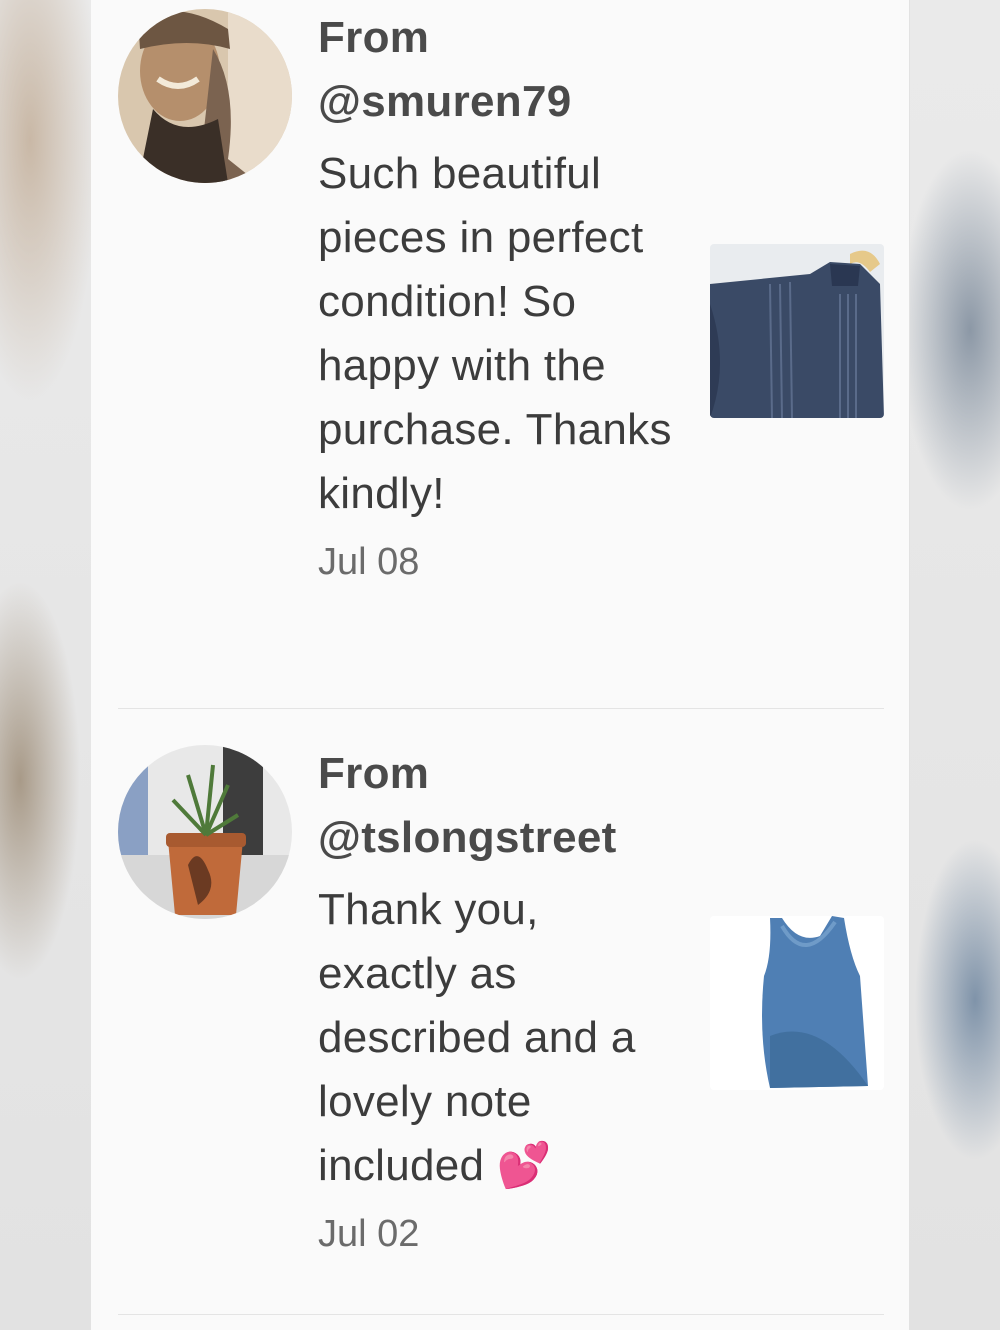  Describe the element at coordinates (445, 101) in the screenshot. I see `reviewer-username: @smuren79` at that location.